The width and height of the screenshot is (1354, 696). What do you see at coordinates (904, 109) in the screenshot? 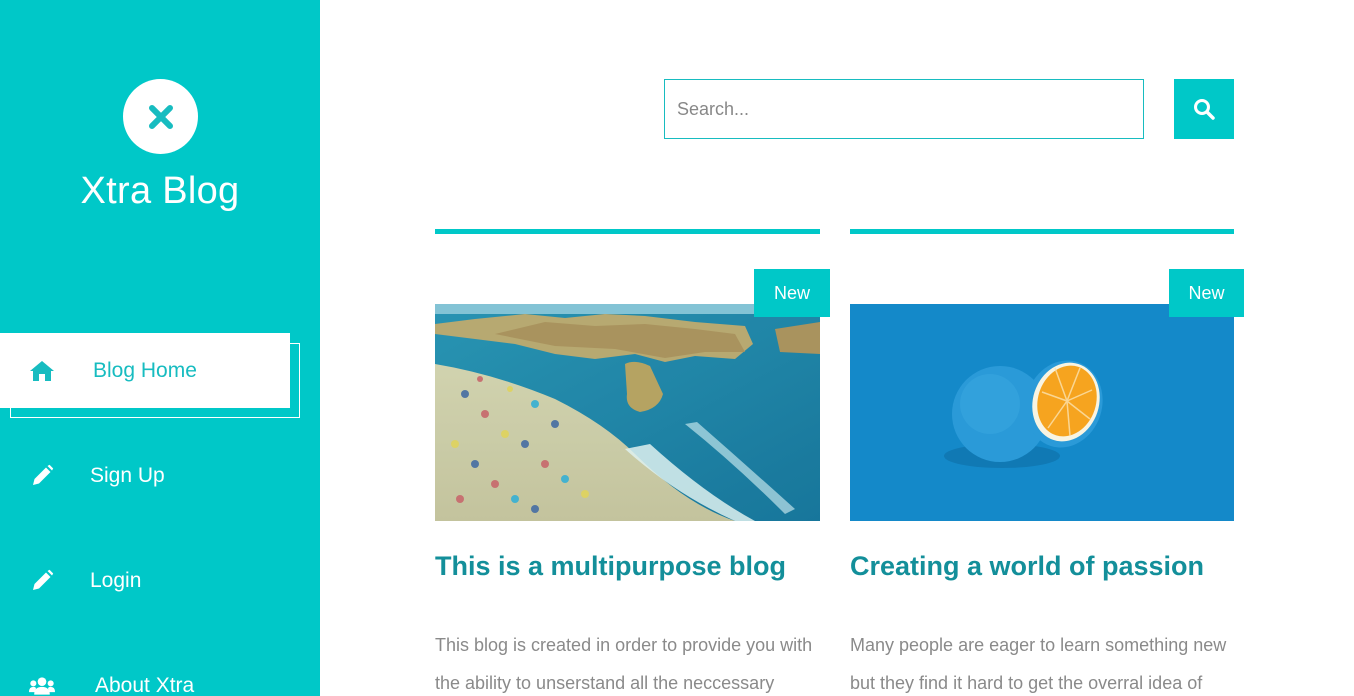
I see `search-input` at bounding box center [904, 109].